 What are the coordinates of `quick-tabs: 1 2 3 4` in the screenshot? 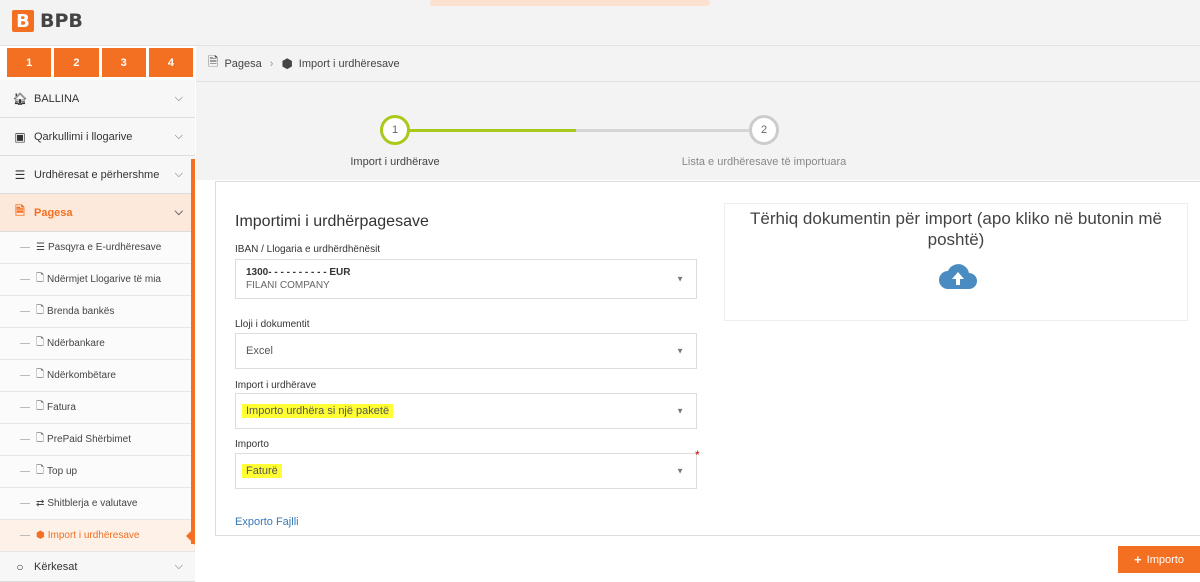 It's located at (100, 62).